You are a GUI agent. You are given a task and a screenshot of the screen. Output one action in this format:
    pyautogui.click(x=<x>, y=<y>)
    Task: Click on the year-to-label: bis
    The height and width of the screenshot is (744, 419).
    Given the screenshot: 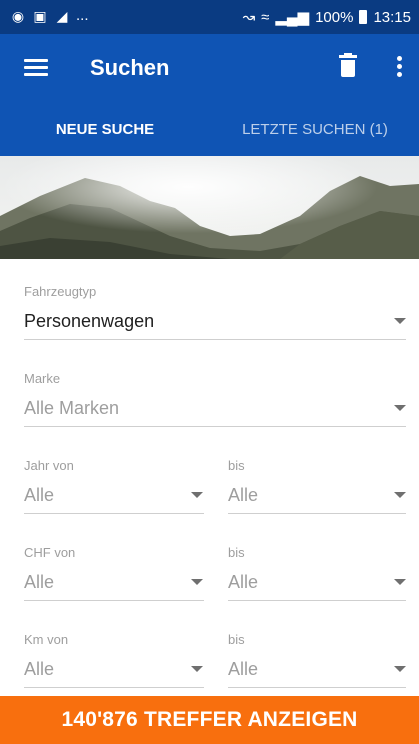 What is the action you would take?
    pyautogui.click(x=236, y=465)
    